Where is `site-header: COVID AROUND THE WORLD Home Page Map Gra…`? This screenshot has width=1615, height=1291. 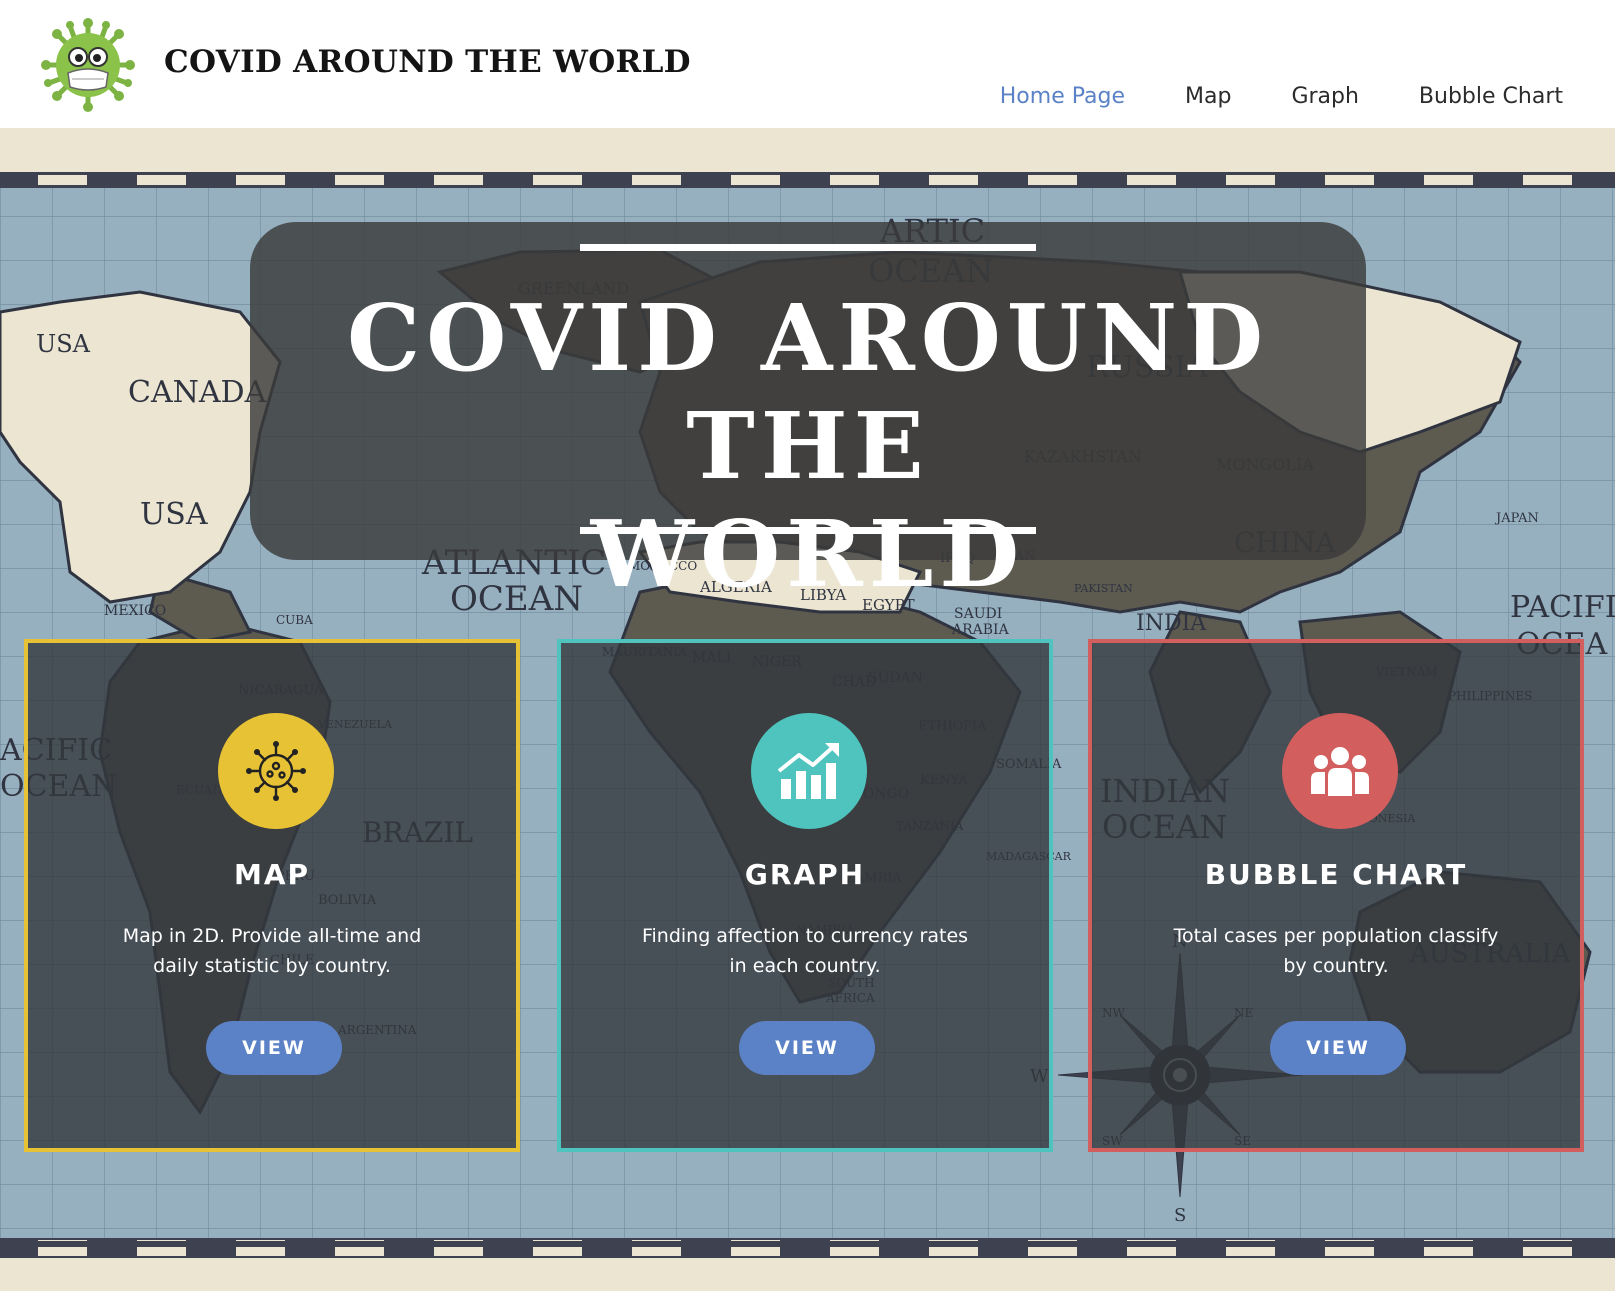 site-header: COVID AROUND THE WORLD Home Page Map Gra… is located at coordinates (807, 64).